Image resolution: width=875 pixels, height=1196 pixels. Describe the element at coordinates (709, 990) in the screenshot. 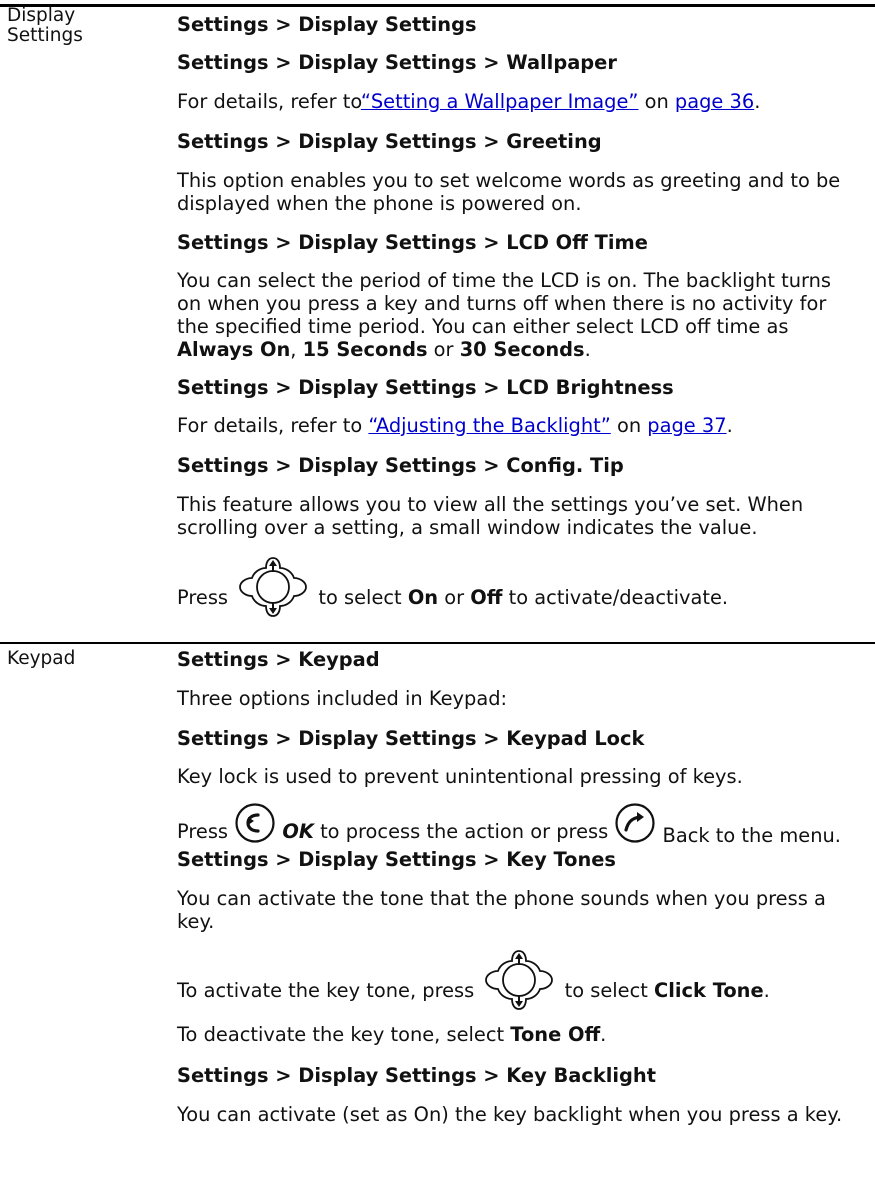

I see `click-tone-option: Click Tone` at that location.